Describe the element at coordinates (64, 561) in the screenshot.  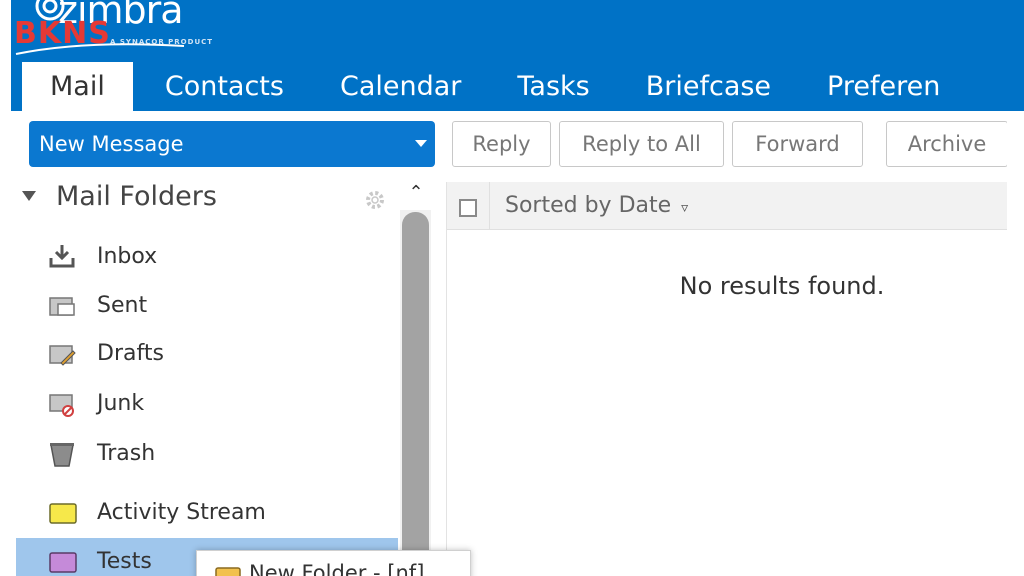
I see `purple-folder-icon` at that location.